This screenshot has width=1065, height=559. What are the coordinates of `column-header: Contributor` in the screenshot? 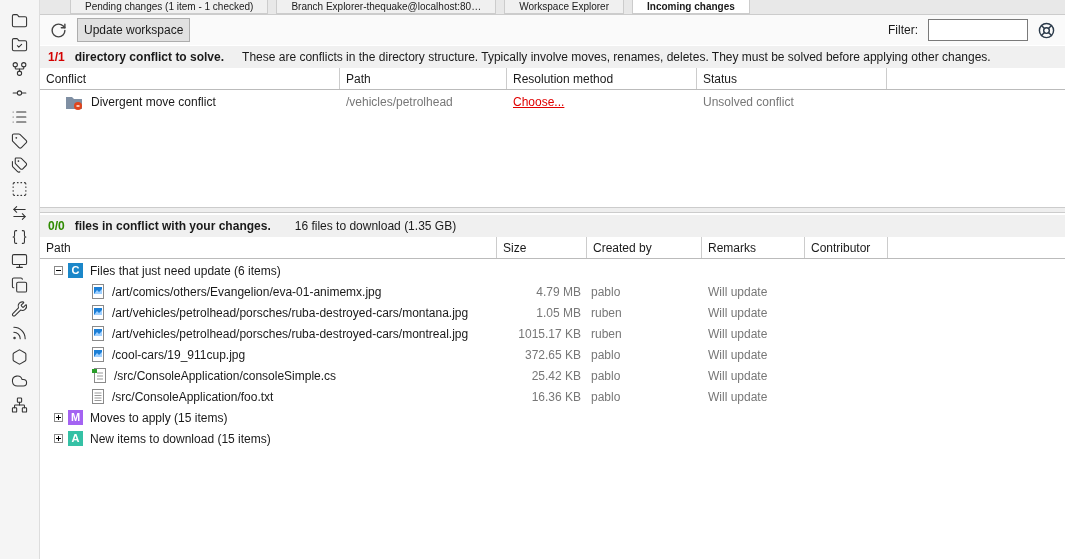 It's located at (846, 247).